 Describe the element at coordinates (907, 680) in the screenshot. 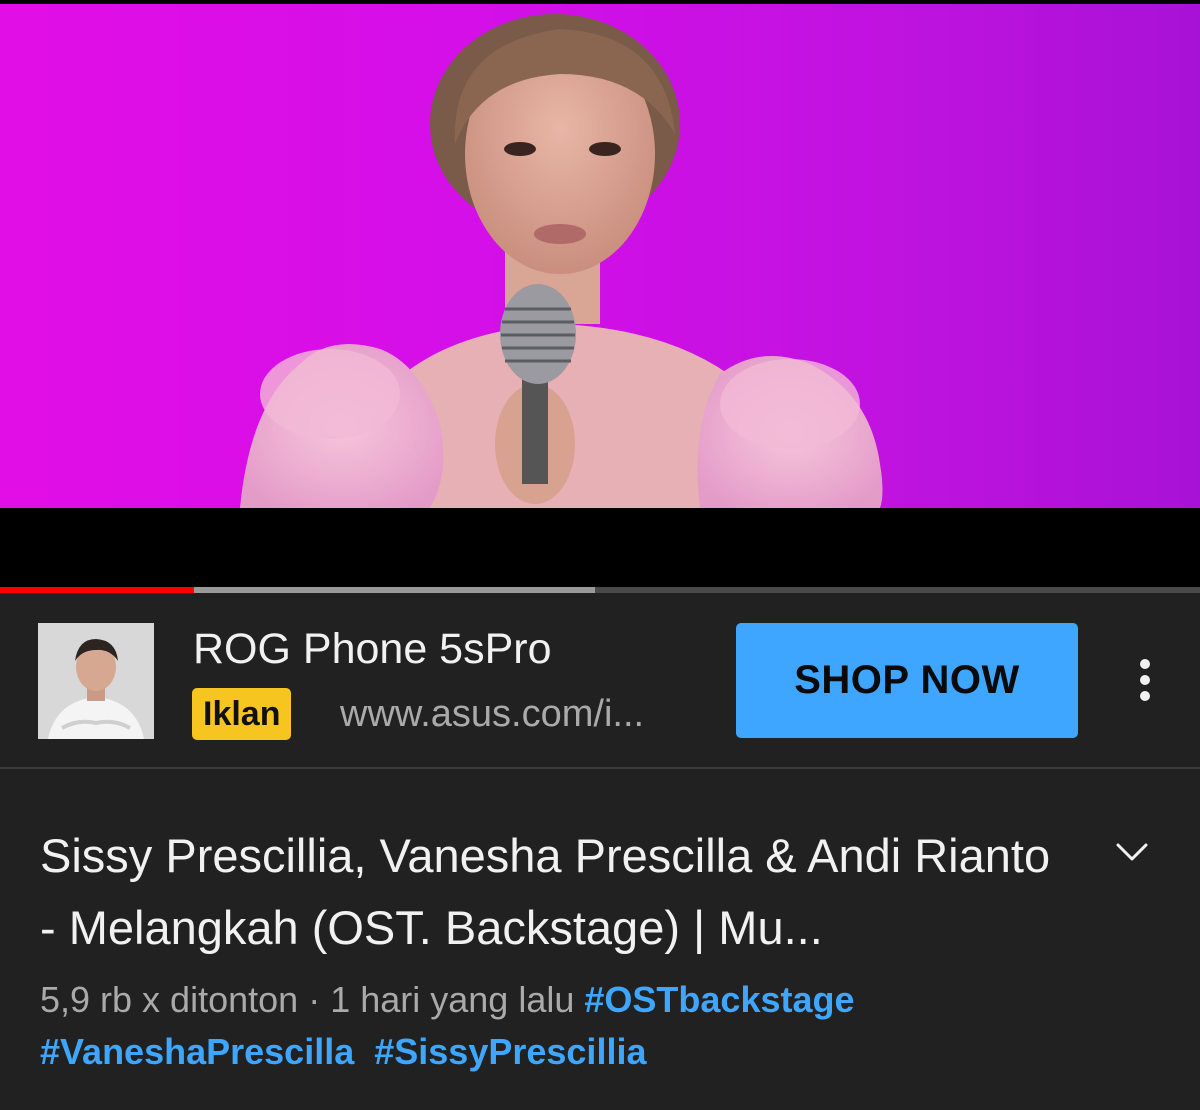

I see `shop-now-button: SHOP NOW` at that location.